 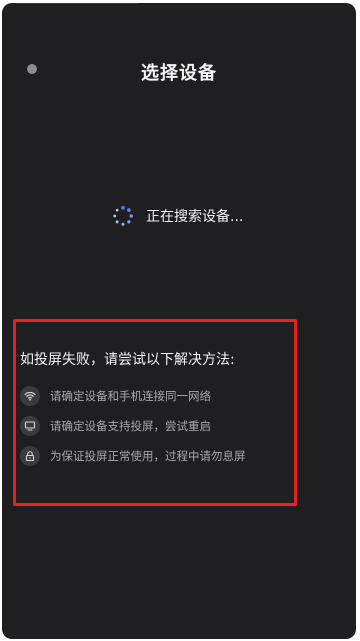 I want to click on monitor-icon, so click(x=30, y=426).